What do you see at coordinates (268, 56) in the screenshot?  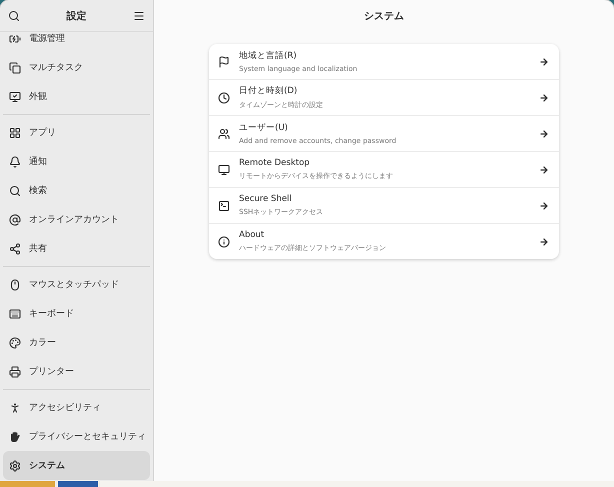 I see `row-title: 地域と言語(R)` at bounding box center [268, 56].